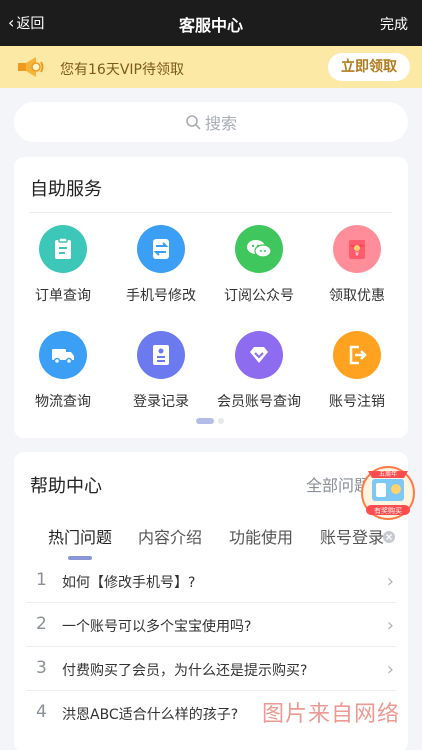 This screenshot has width=422, height=750. I want to click on vip-text: 您有16天VIP待领取, so click(122, 70).